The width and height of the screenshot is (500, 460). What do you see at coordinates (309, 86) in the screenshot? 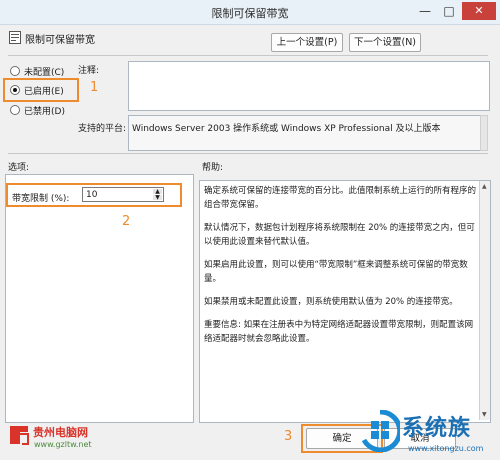
I see `comment-textarea` at bounding box center [309, 86].